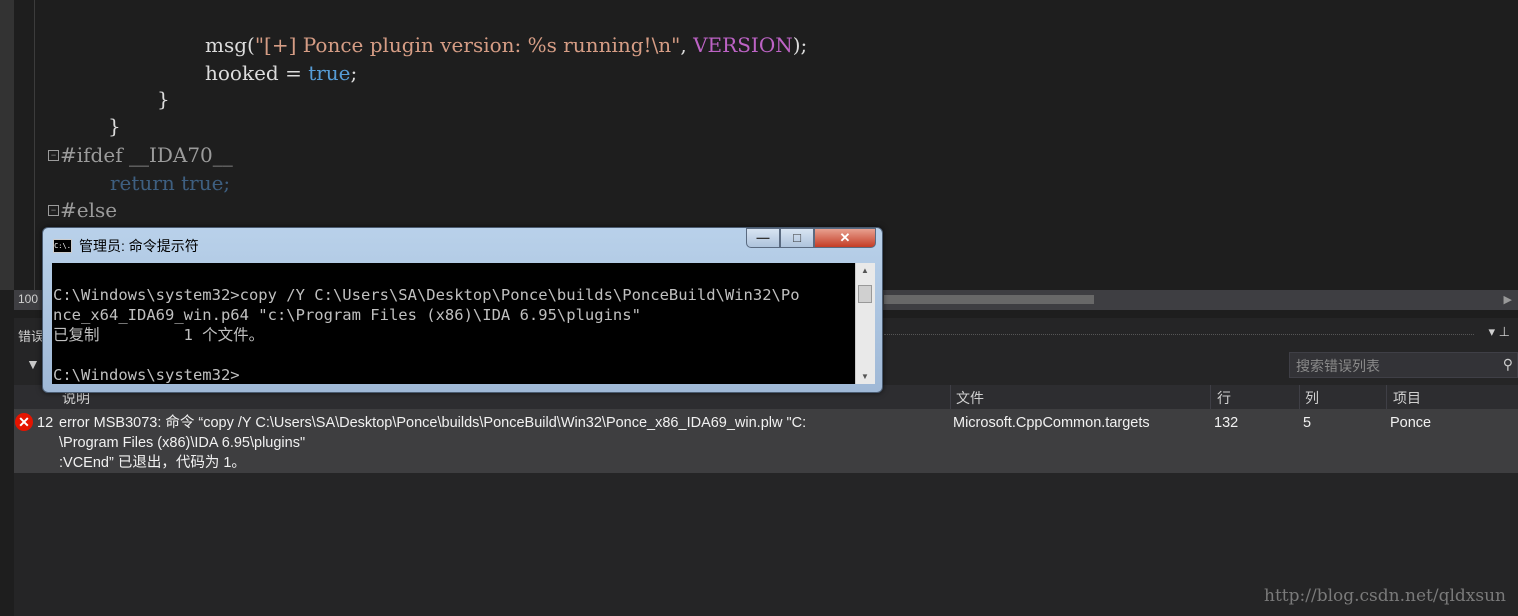  I want to click on column-header-file: 文件, so click(970, 398).